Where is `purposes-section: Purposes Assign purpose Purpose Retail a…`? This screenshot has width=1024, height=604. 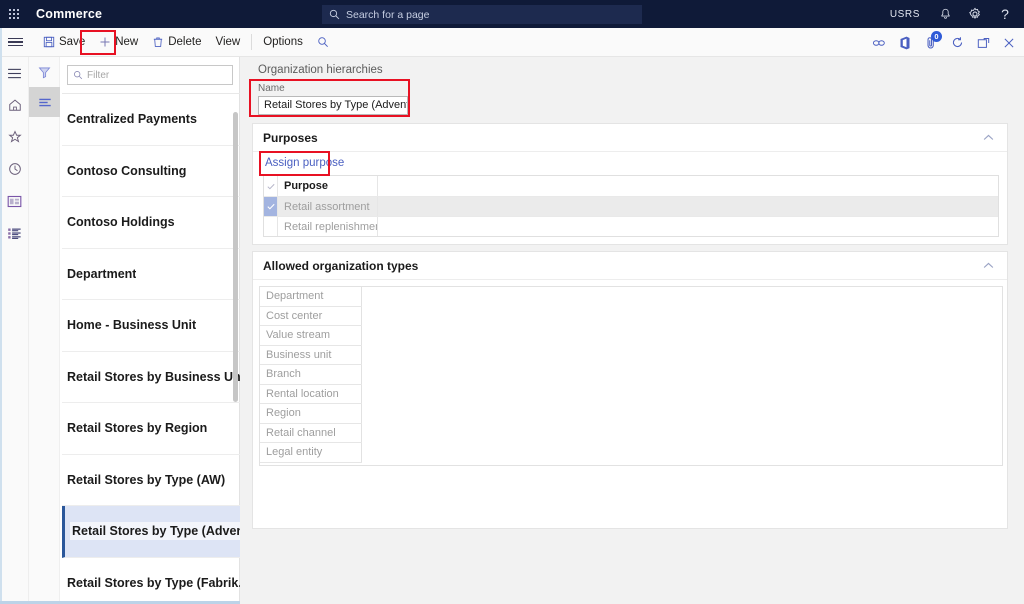
purposes-section: Purposes Assign purpose Purpose Retail a… is located at coordinates (630, 184).